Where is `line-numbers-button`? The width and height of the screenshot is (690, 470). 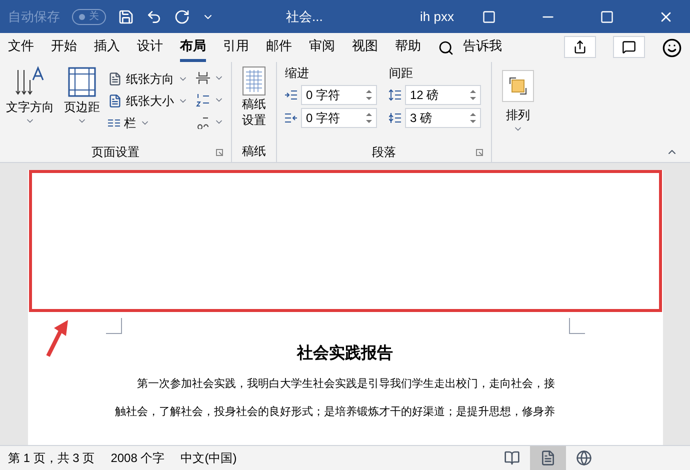 line-numbers-button is located at coordinates (210, 100).